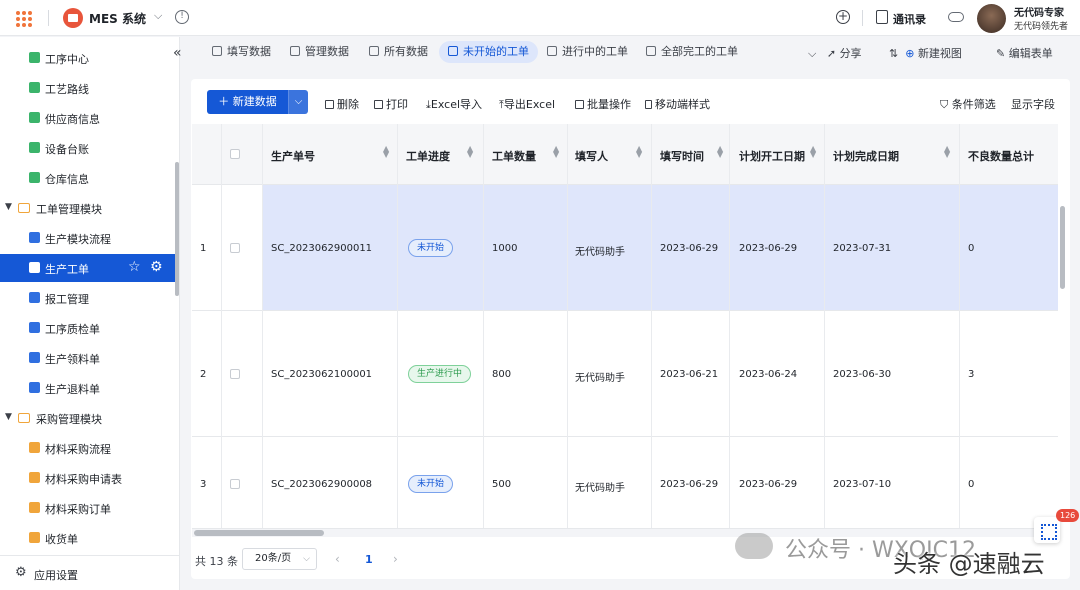 This screenshot has height=590, width=1080. I want to click on mobile-icon, so click(648, 104).